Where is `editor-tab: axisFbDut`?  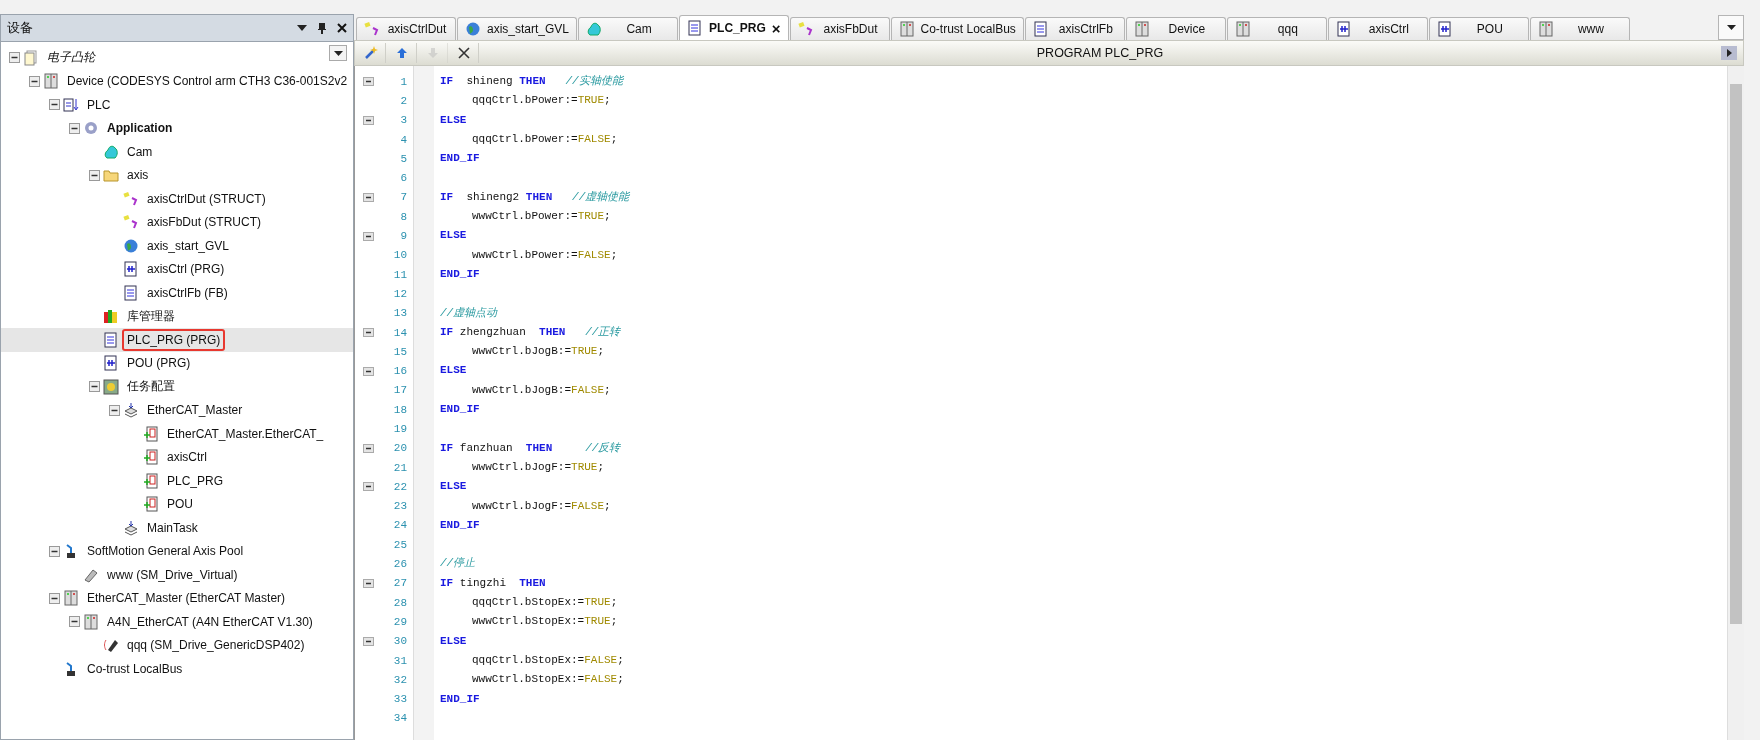
editor-tab: axisFbDut is located at coordinates (839, 28).